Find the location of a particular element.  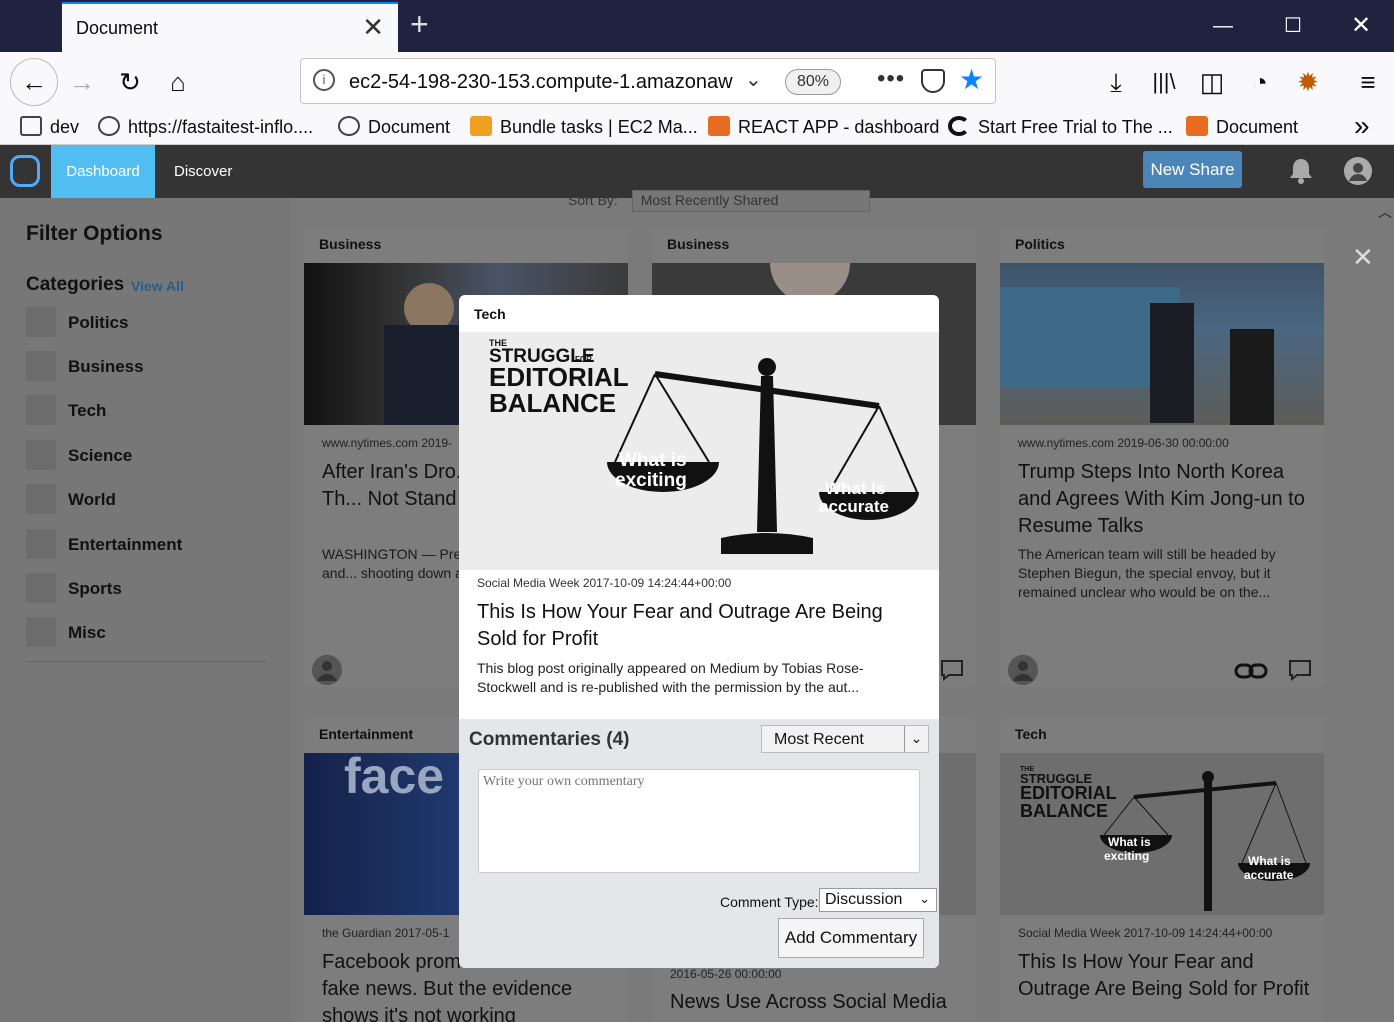

categories-title: Categories is located at coordinates (75, 284).